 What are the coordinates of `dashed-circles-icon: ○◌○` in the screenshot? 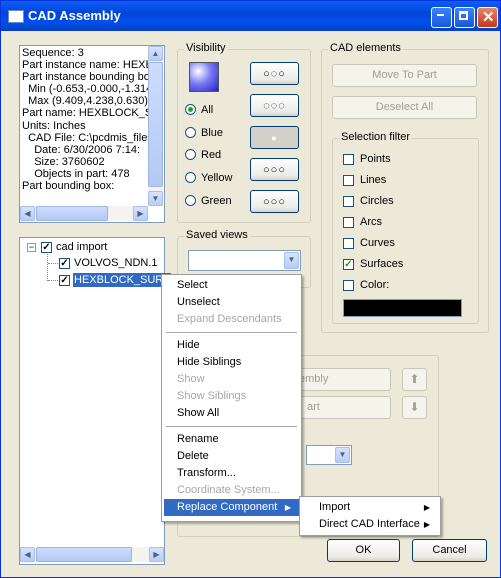 It's located at (274, 74).